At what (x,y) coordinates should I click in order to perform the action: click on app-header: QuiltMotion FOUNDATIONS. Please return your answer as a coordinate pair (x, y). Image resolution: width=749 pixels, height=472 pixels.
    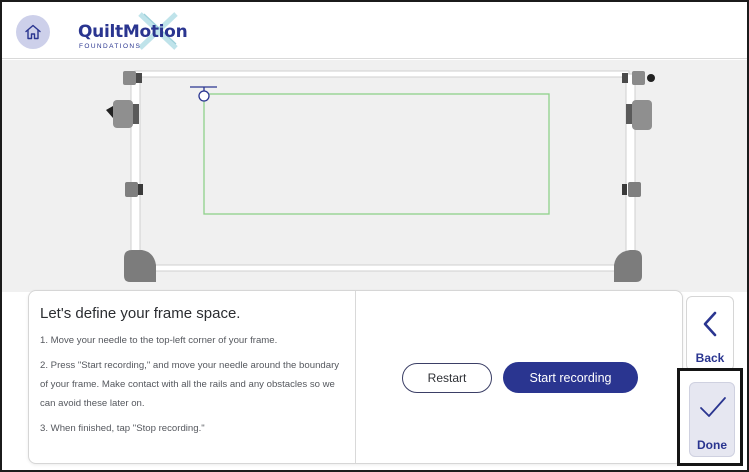
    Looking at the image, I should click on (374, 30).